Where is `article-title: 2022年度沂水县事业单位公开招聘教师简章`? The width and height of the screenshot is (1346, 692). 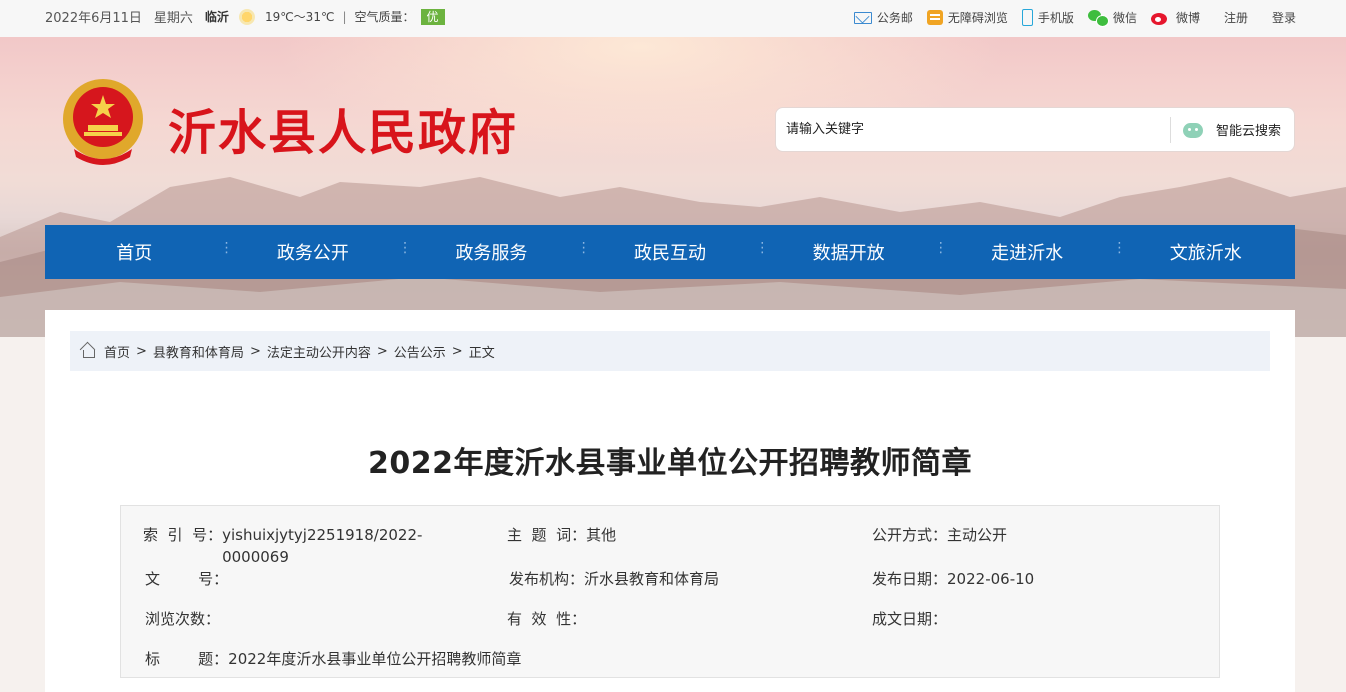 article-title: 2022年度沂水县事业单位公开招聘教师简章 is located at coordinates (670, 463).